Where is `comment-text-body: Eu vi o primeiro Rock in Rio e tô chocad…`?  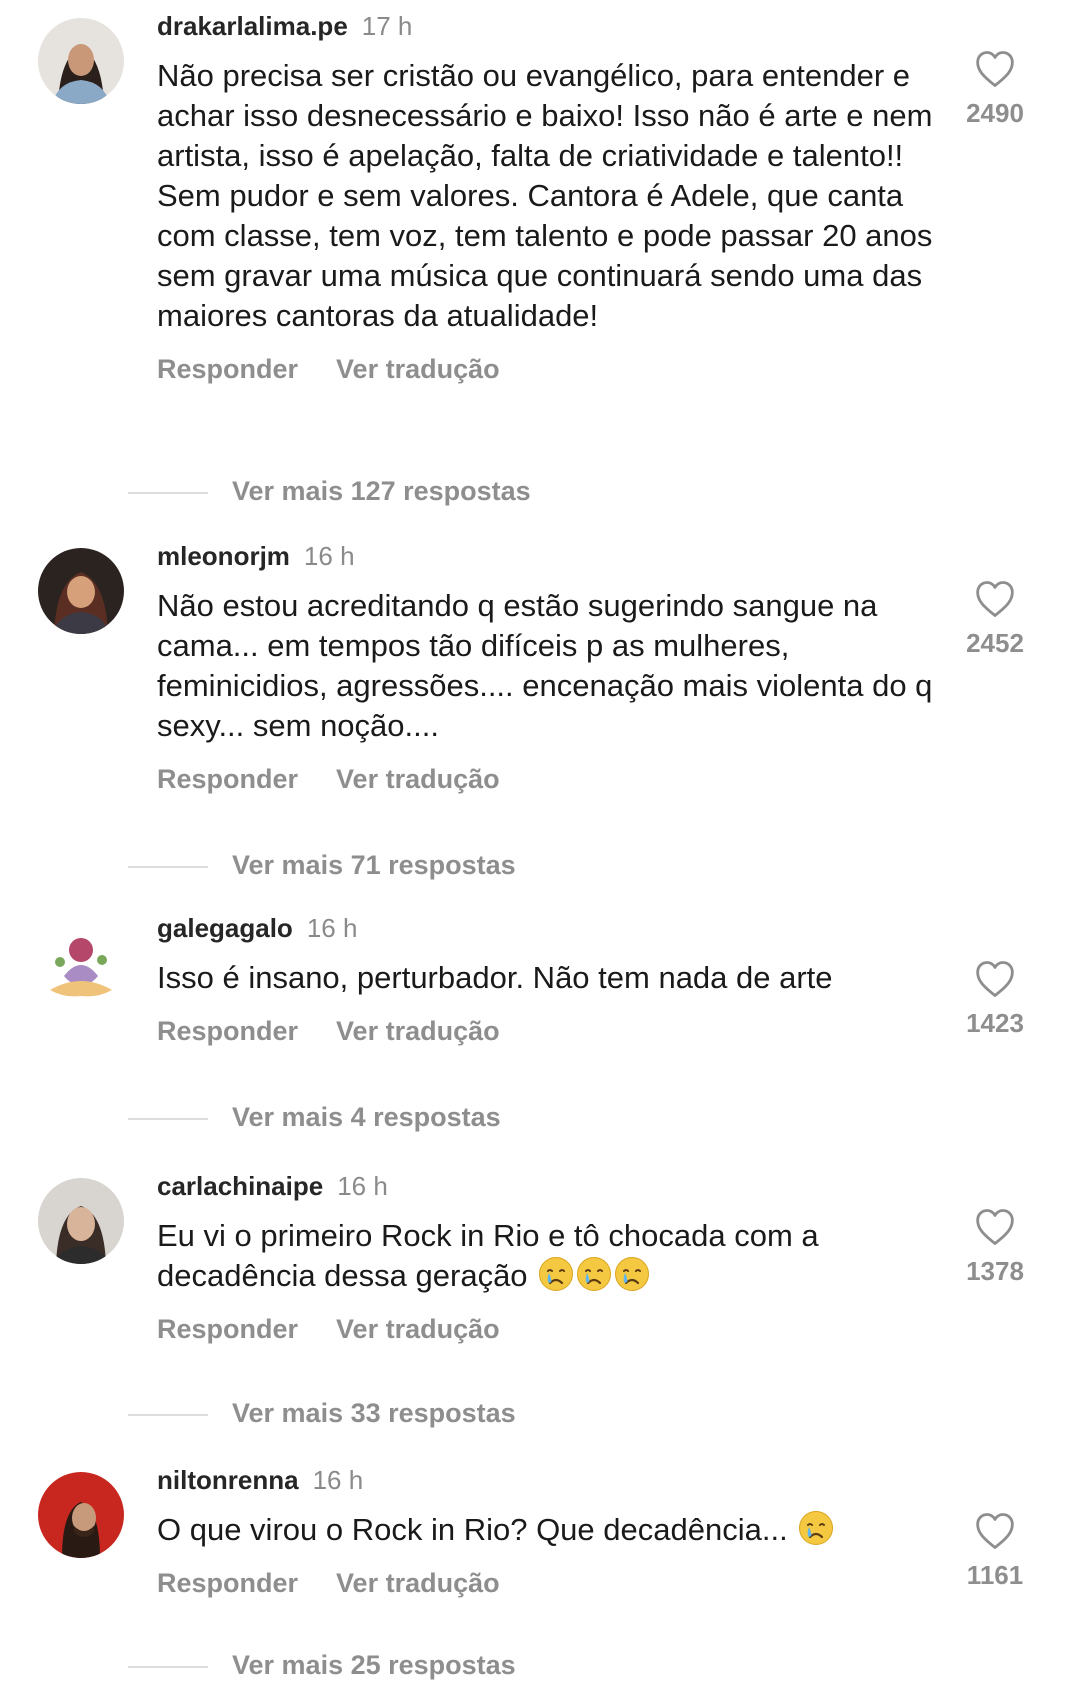 comment-text-body: Eu vi o primeiro Rock in Rio e tô chocad… is located at coordinates (488, 1255).